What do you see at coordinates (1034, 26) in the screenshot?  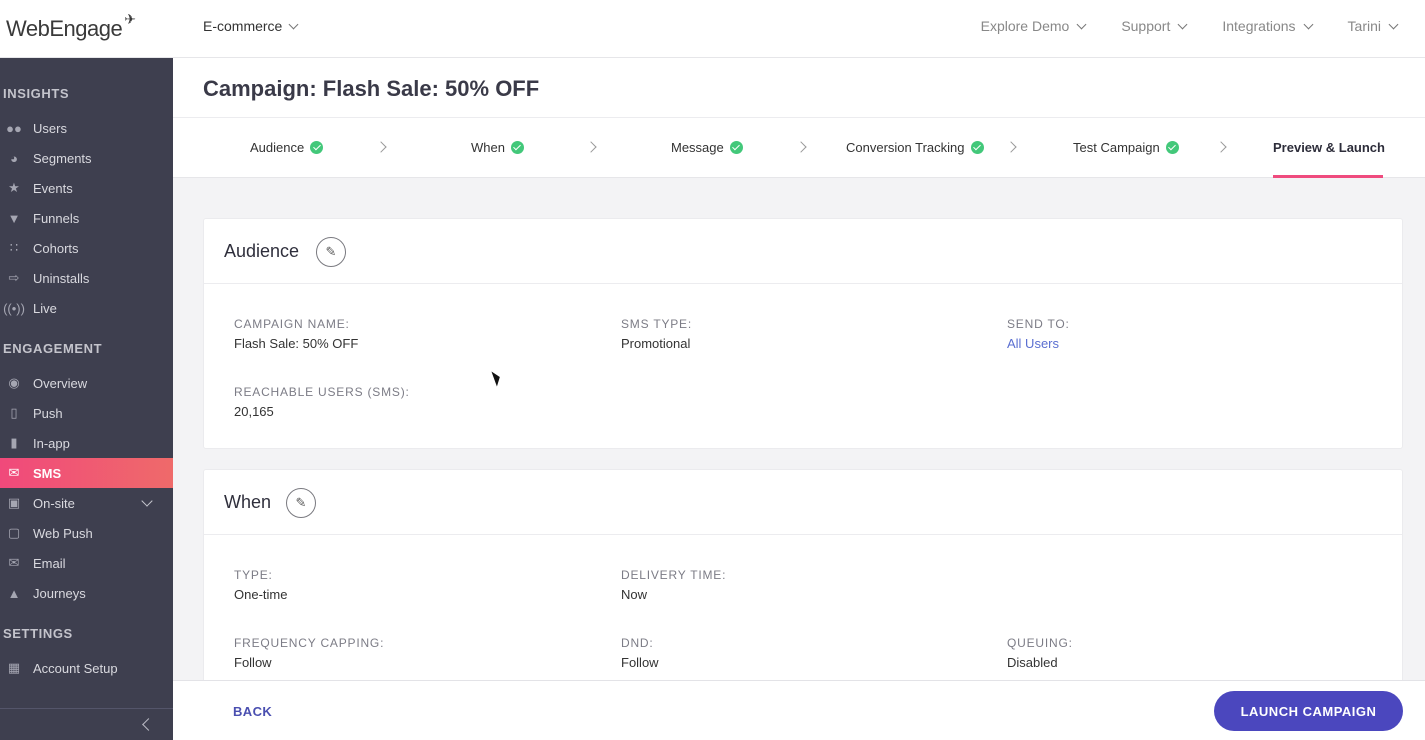 I see `explore-demo-menu: Explore Demo` at bounding box center [1034, 26].